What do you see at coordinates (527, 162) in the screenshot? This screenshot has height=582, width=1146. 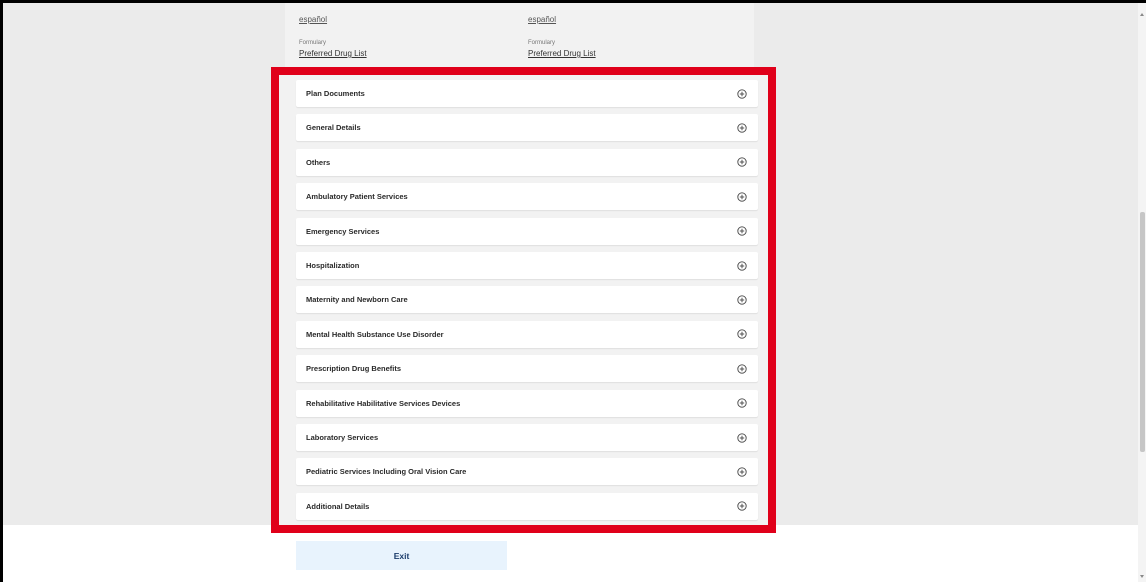 I see `accordion-item-others: Others` at bounding box center [527, 162].